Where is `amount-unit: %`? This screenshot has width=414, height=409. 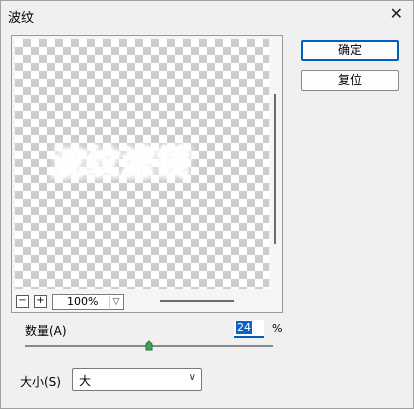
amount-unit: % is located at coordinates (277, 328).